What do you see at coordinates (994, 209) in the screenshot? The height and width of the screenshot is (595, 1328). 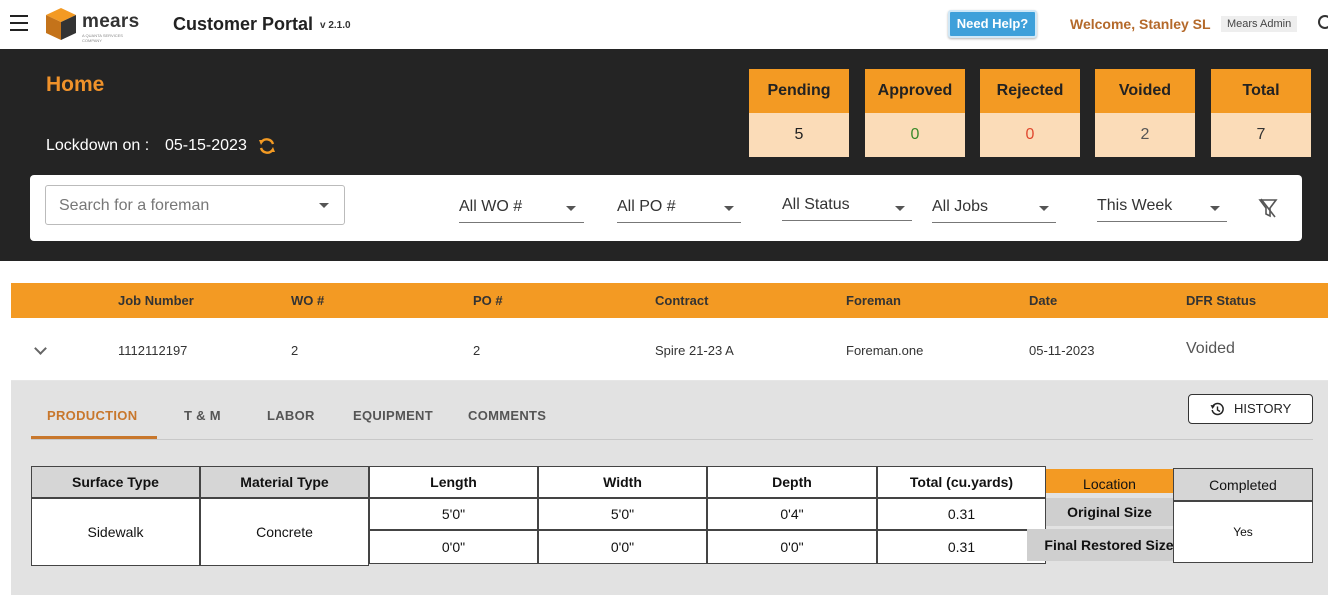 I see `jobs-filter-select: All Jobs` at bounding box center [994, 209].